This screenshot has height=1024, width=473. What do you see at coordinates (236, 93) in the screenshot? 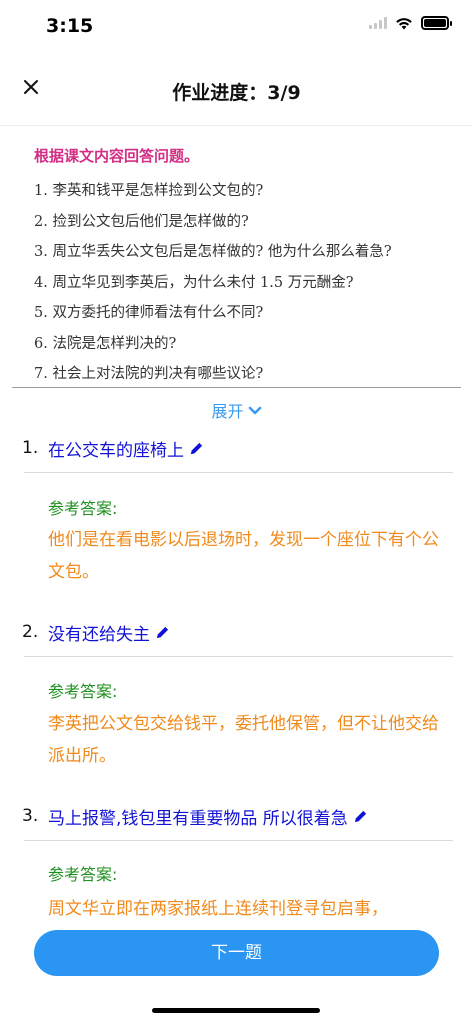
I see `page-title: 作业进度：3/9` at bounding box center [236, 93].